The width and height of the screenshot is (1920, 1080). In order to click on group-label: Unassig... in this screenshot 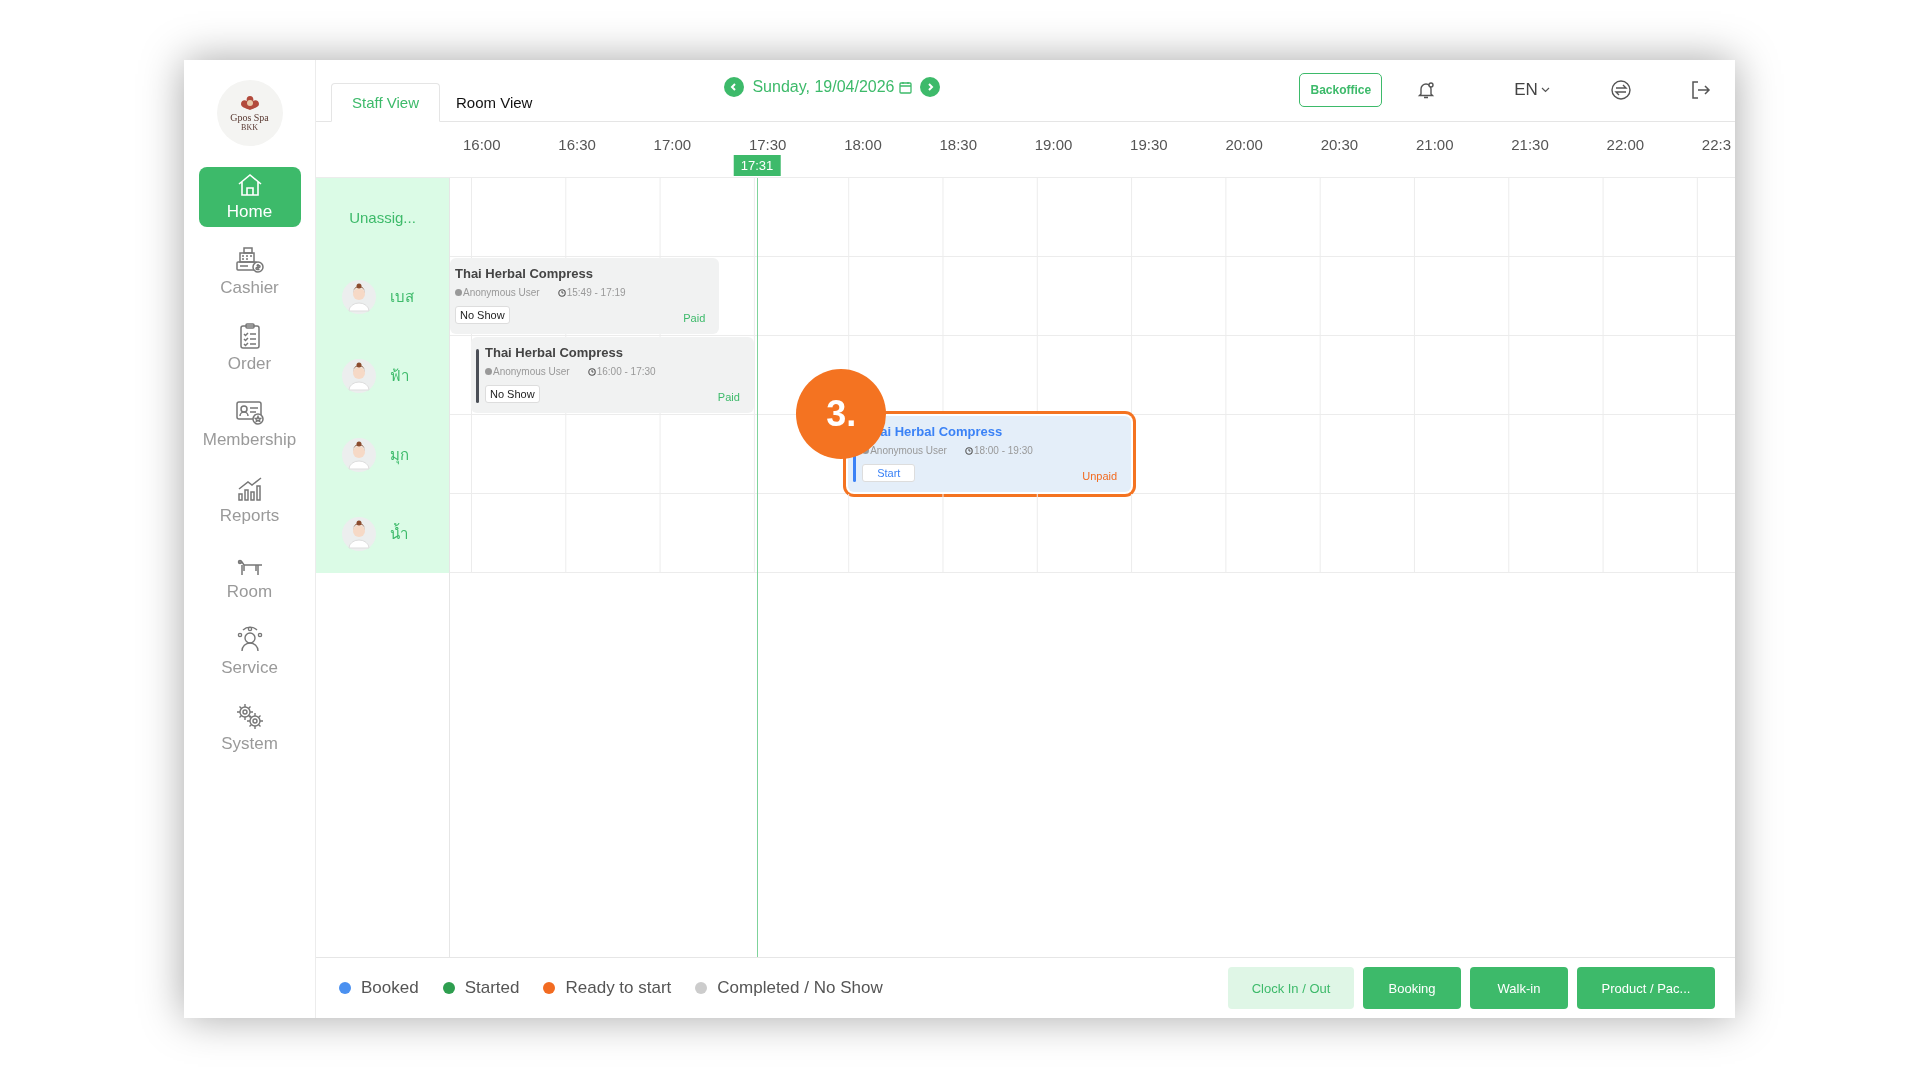, I will do `click(382, 217)`.